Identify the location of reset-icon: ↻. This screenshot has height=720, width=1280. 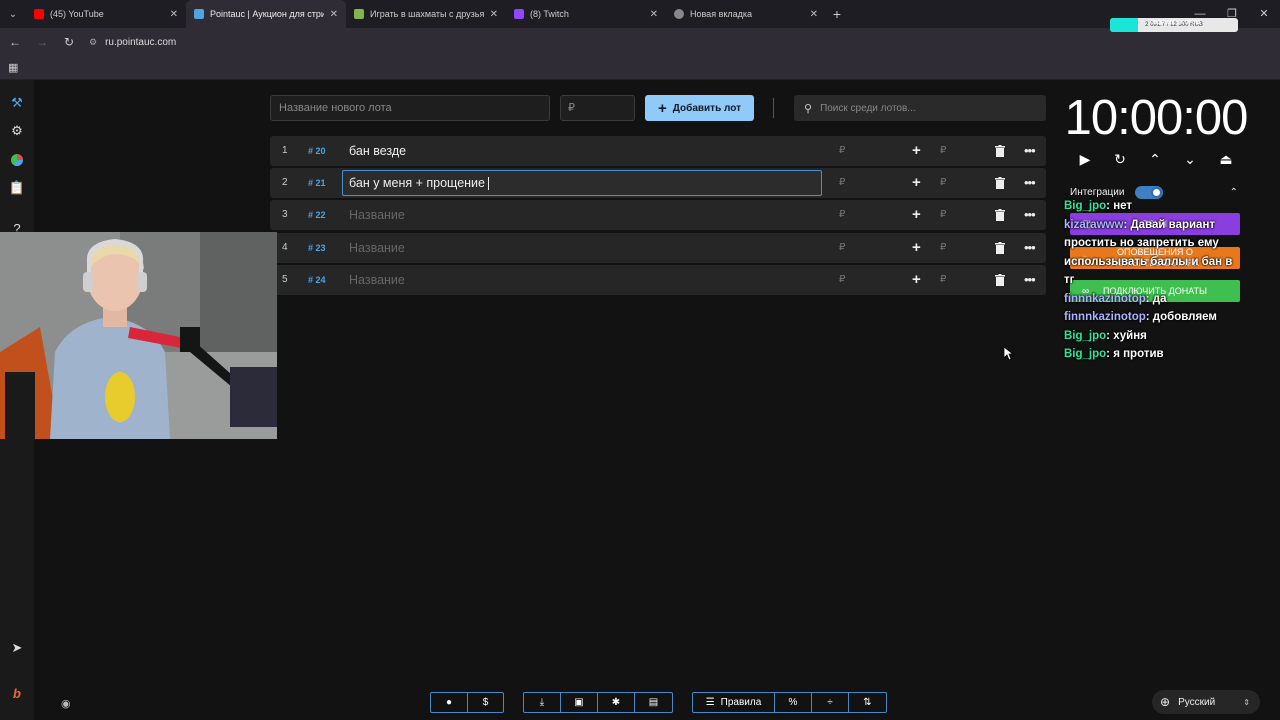
(1120, 159).